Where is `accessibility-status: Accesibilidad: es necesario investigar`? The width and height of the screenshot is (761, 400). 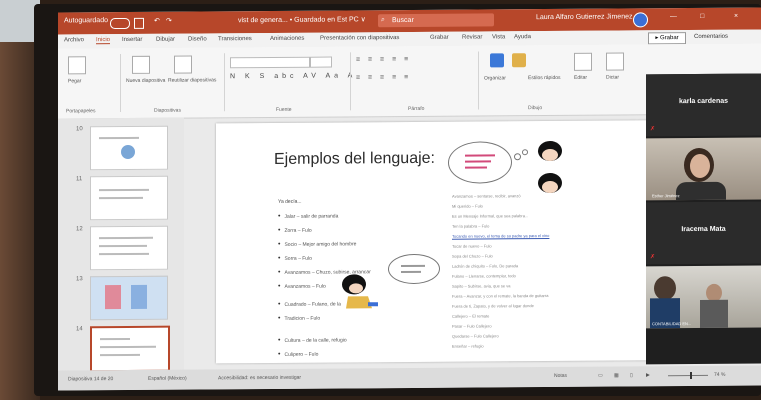
accessibility-status: Accesibilidad: es necesario investigar is located at coordinates (259, 378).